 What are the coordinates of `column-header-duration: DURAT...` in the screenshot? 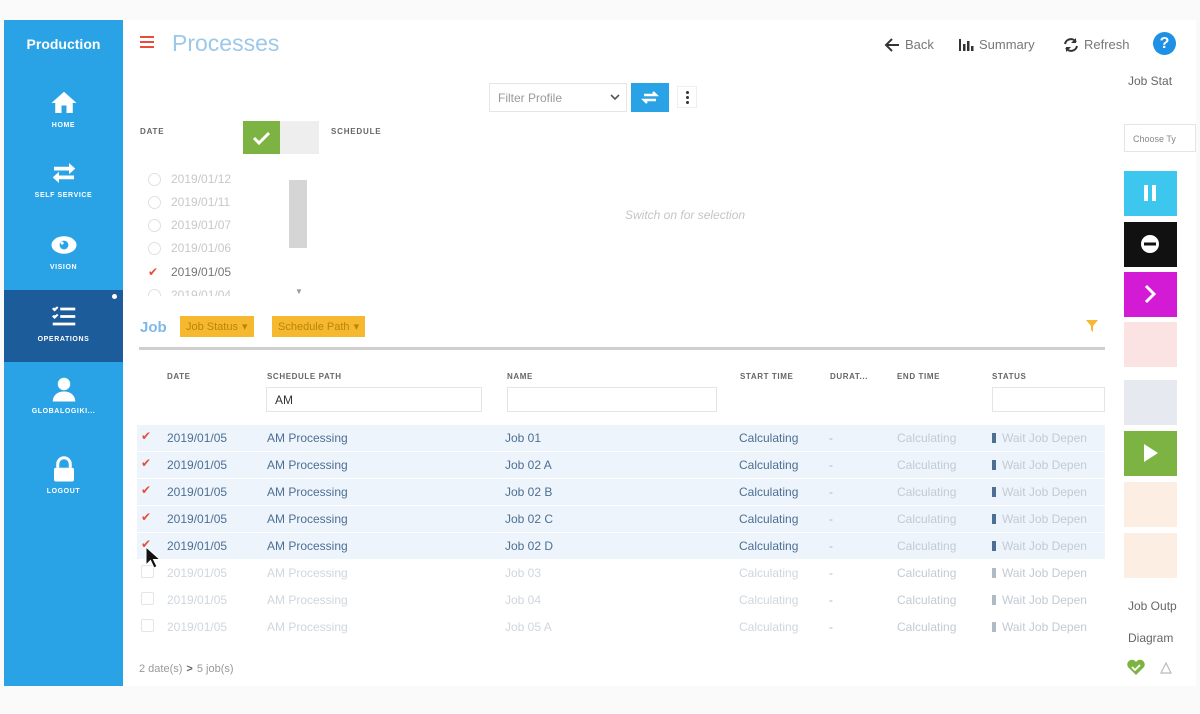 It's located at (849, 376).